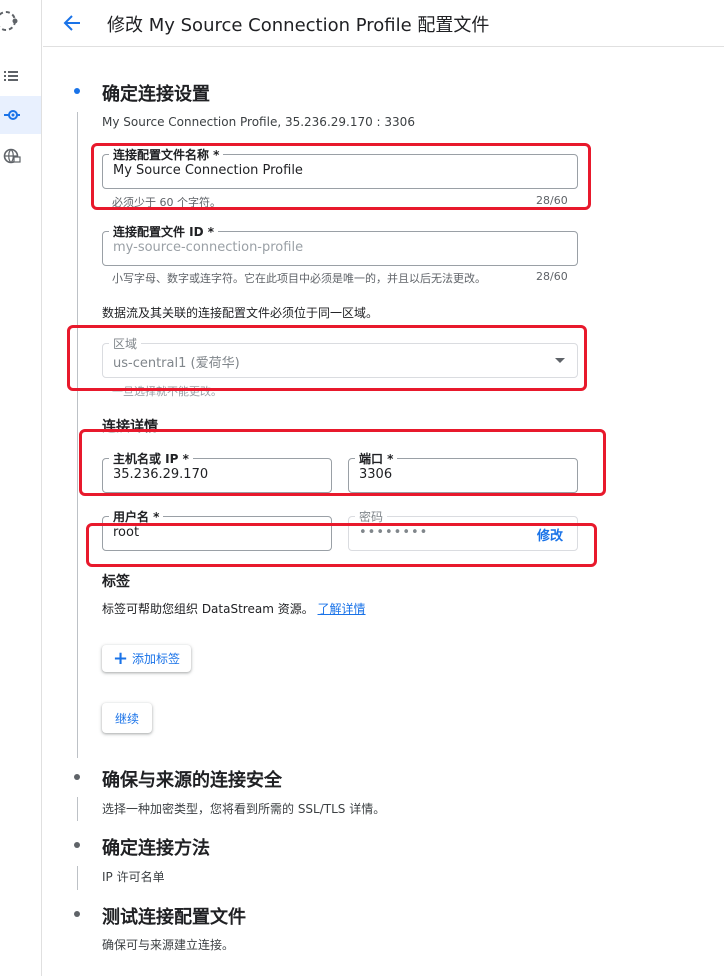  Describe the element at coordinates (167, 391) in the screenshot. I see `region-hint: 一旦选择就不能更改。` at that location.